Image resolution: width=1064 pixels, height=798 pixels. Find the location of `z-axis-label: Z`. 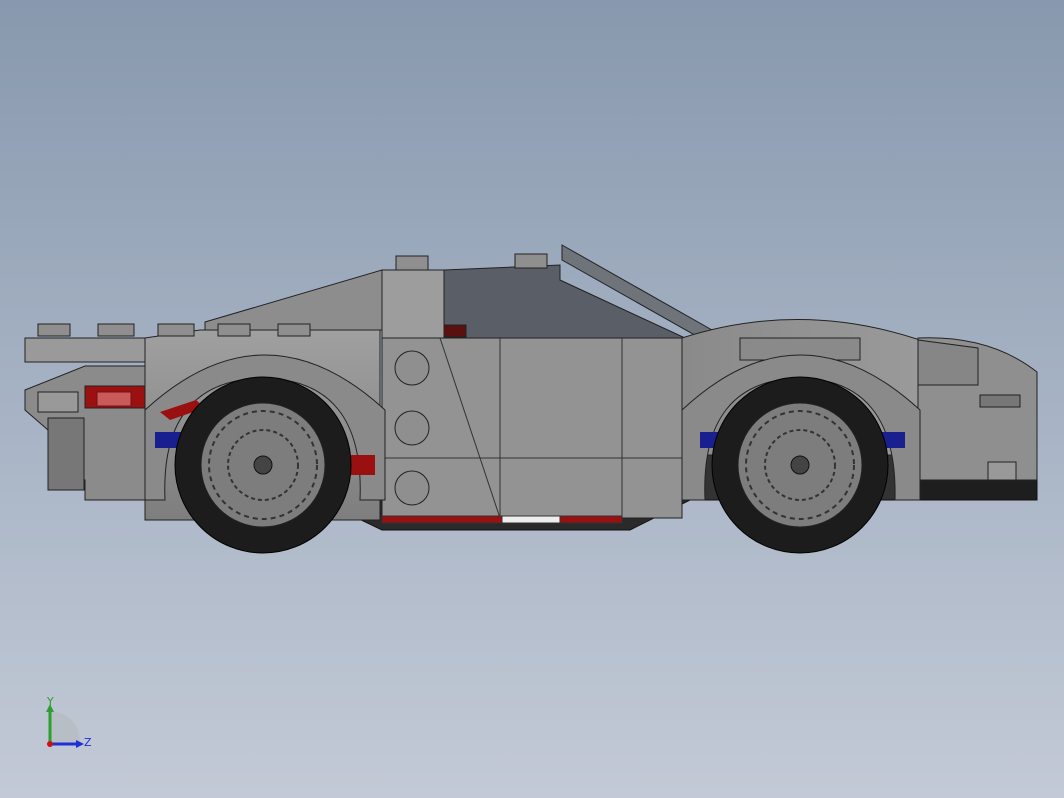

z-axis-label: Z is located at coordinates (88, 742).